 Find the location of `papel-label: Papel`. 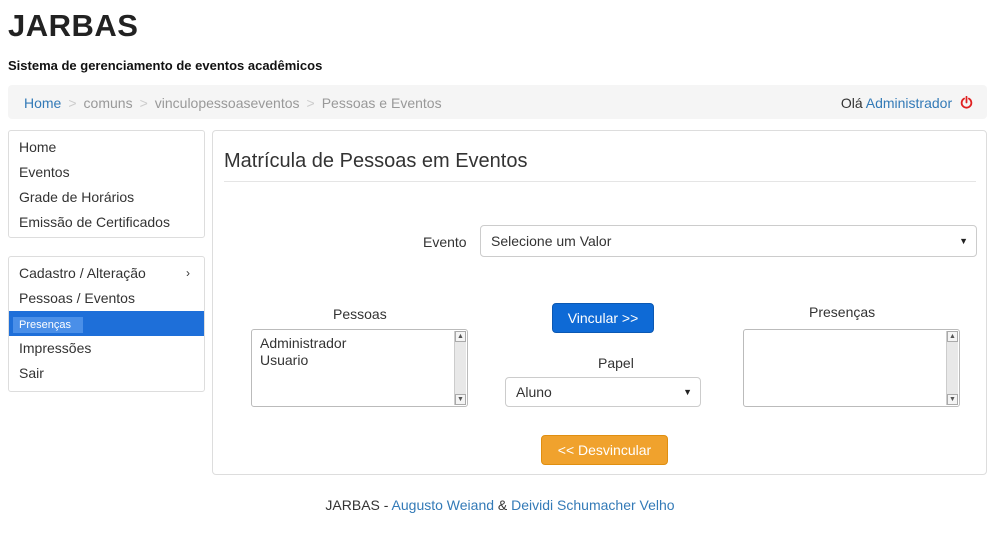

papel-label: Papel is located at coordinates (616, 363).